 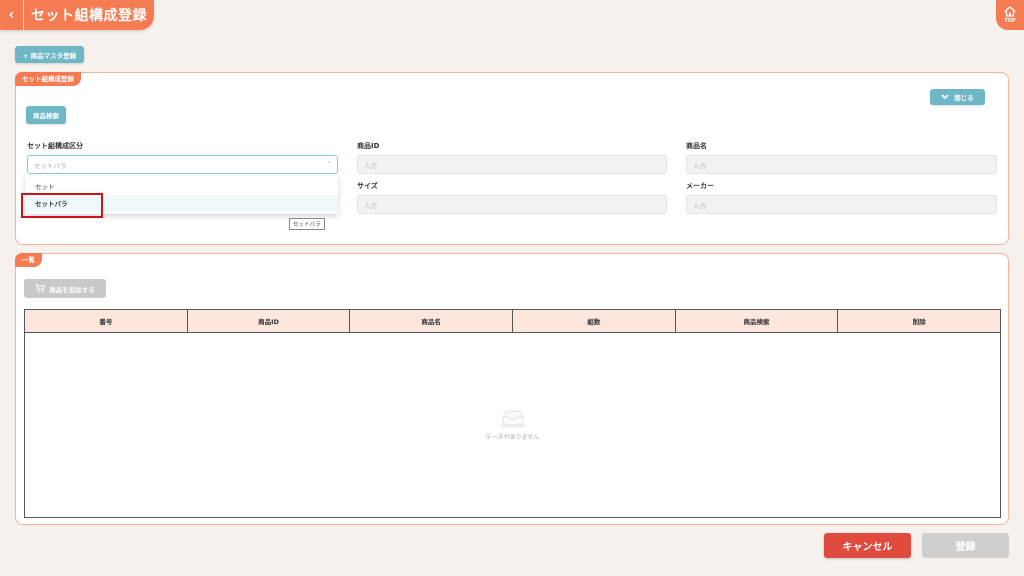 I want to click on dropdown-option-set: セット, so click(x=181, y=186).